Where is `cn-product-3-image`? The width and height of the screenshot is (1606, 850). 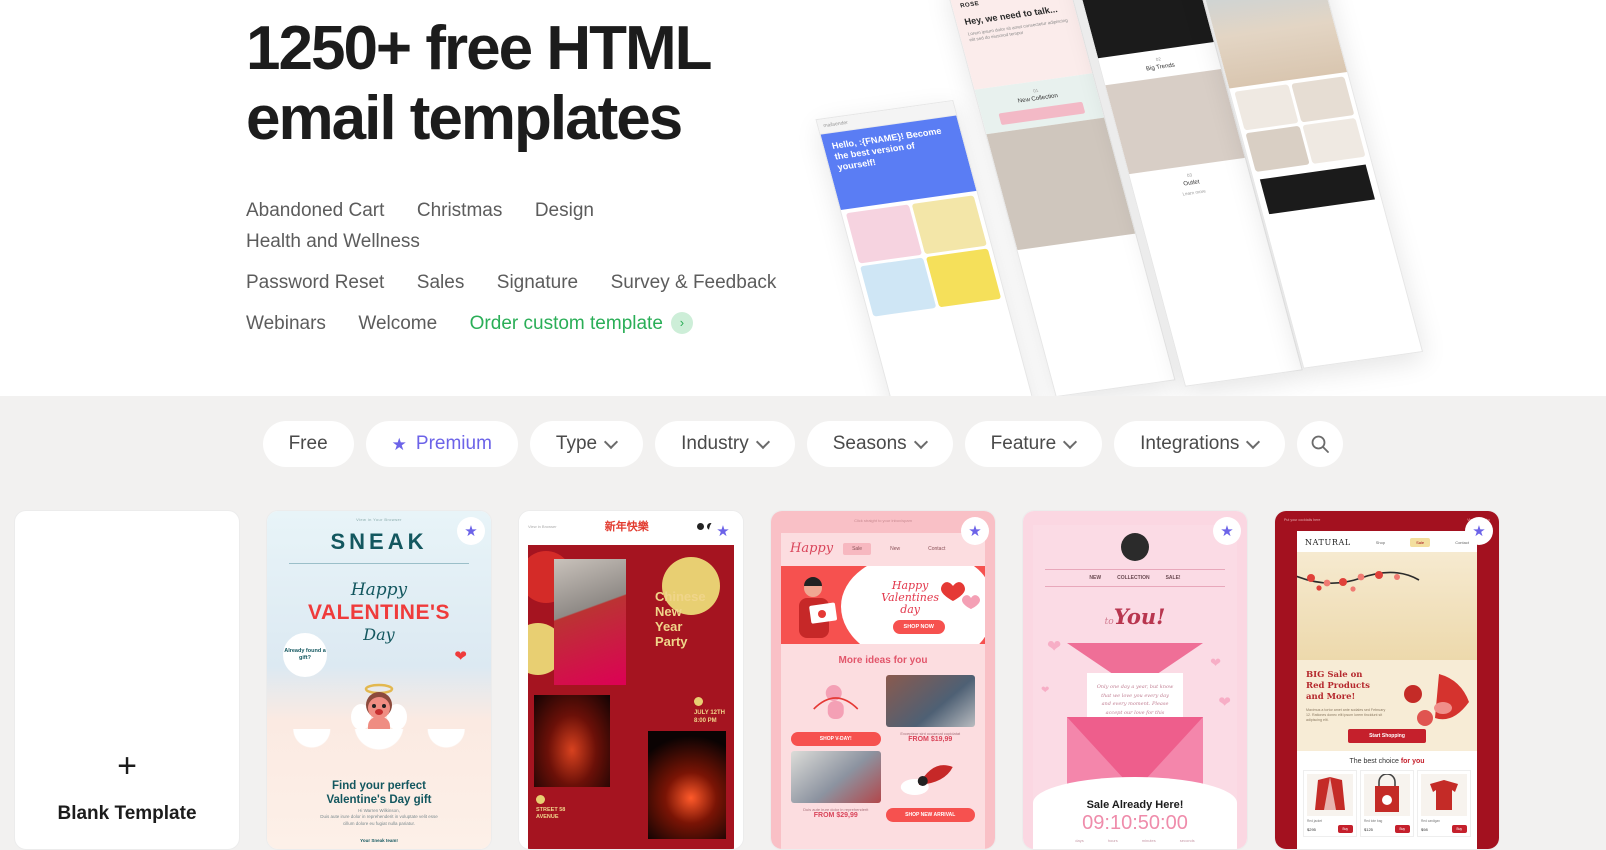
cn-product-3-image is located at coordinates (1444, 795).